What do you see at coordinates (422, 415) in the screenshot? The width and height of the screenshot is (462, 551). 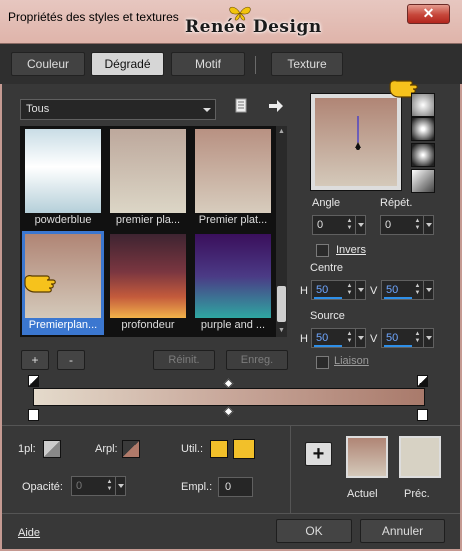 I see `end-color-marker` at bounding box center [422, 415].